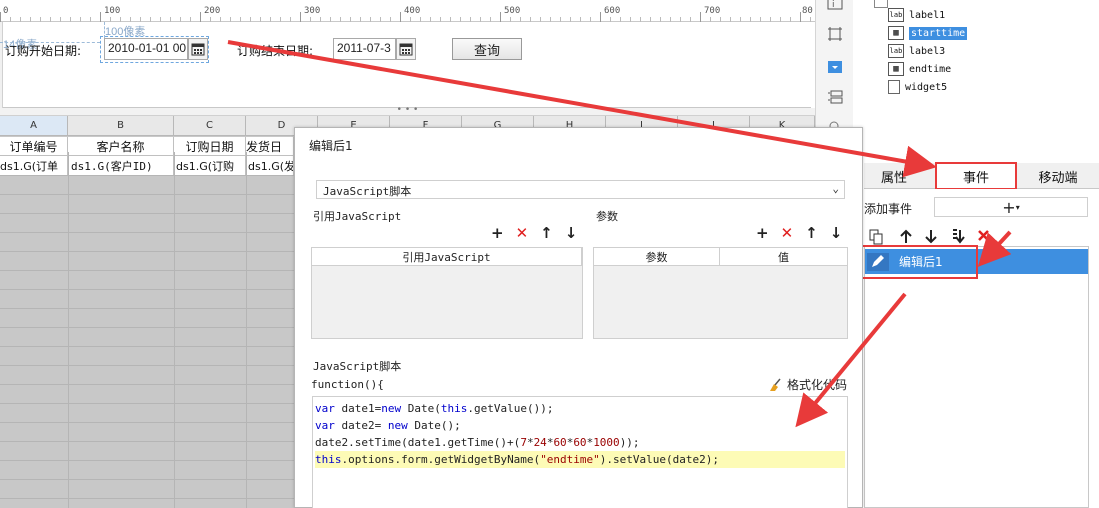  What do you see at coordinates (881, 4) in the screenshot?
I see `folder-icon` at bounding box center [881, 4].